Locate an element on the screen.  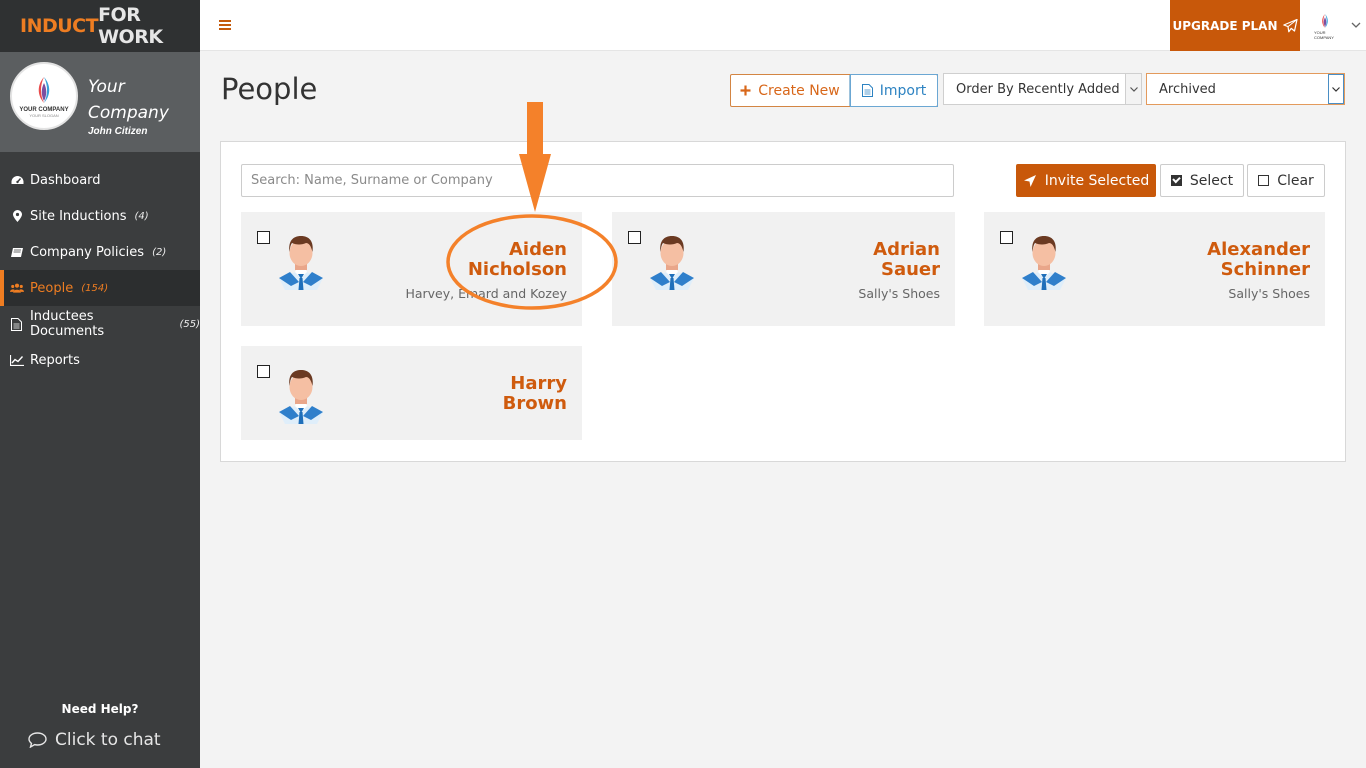
dashboard-icon is located at coordinates (17, 180).